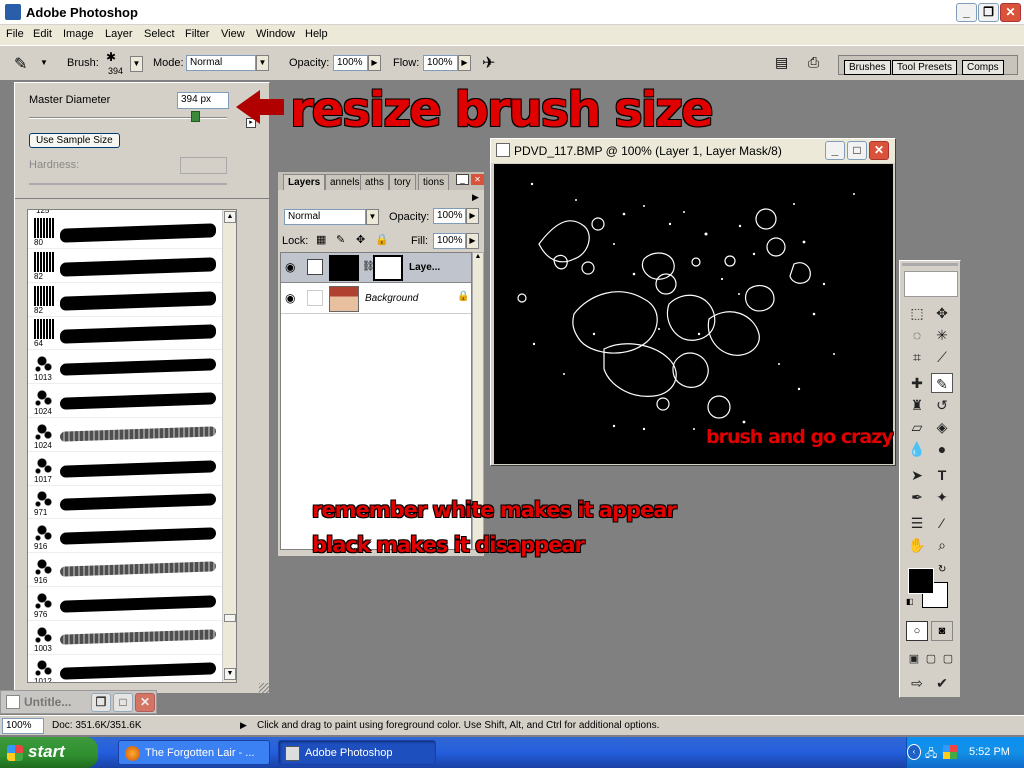  Describe the element at coordinates (472, 216) in the screenshot. I see `layer-opacity-arrow-icon: ▶` at that location.